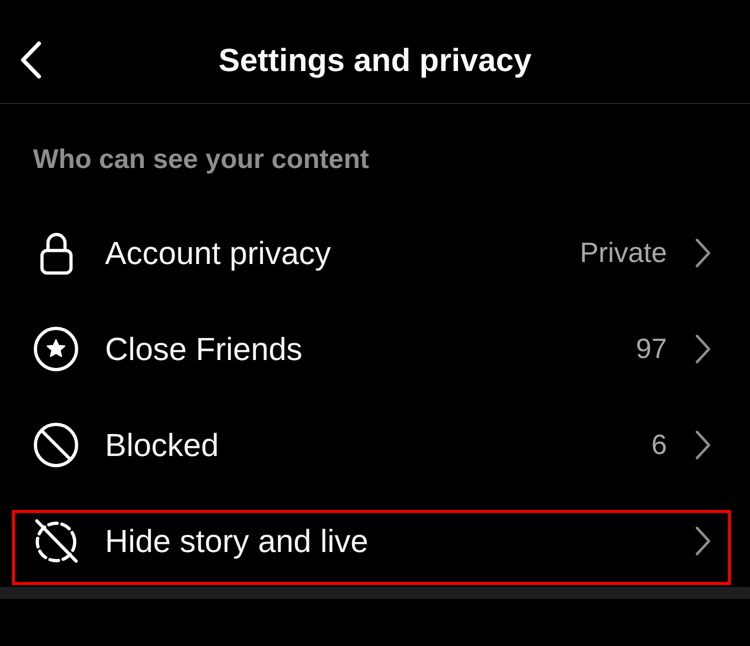 This screenshot has height=646, width=750. Describe the element at coordinates (375, 59) in the screenshot. I see `screen-title: Settings and privacy` at that location.